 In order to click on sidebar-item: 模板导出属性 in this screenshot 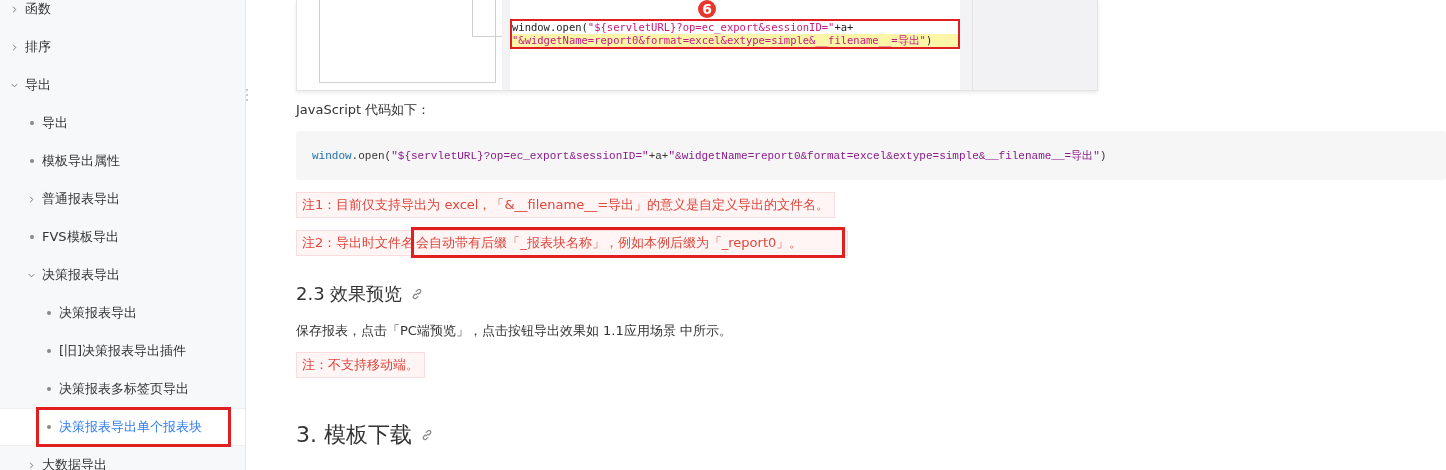, I will do `click(122, 161)`.